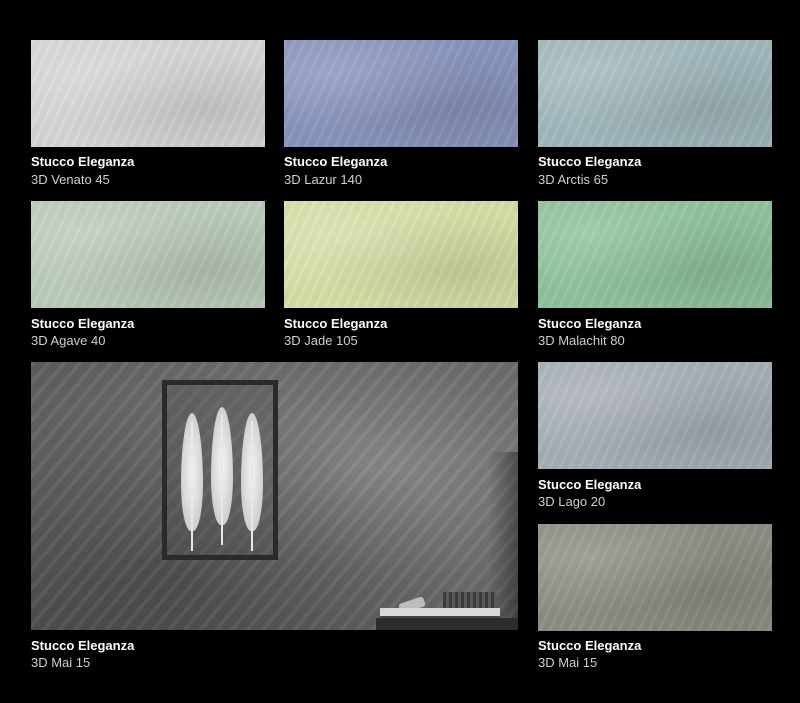  Describe the element at coordinates (470, 600) in the screenshot. I see `decor-box` at that location.